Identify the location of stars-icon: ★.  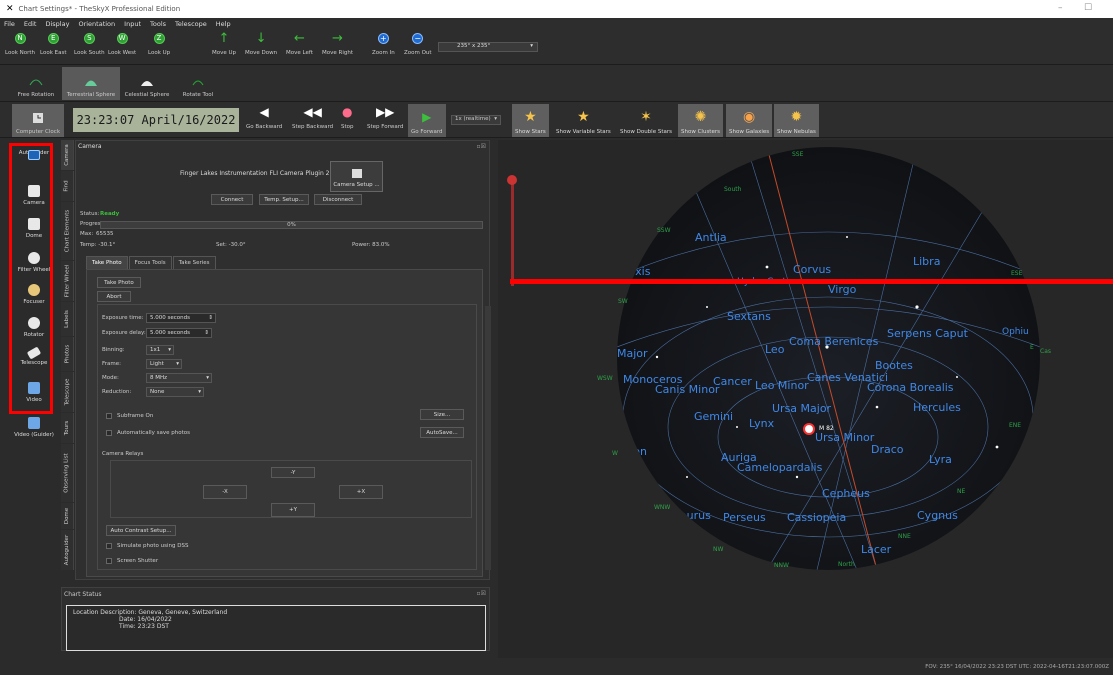
(530, 117).